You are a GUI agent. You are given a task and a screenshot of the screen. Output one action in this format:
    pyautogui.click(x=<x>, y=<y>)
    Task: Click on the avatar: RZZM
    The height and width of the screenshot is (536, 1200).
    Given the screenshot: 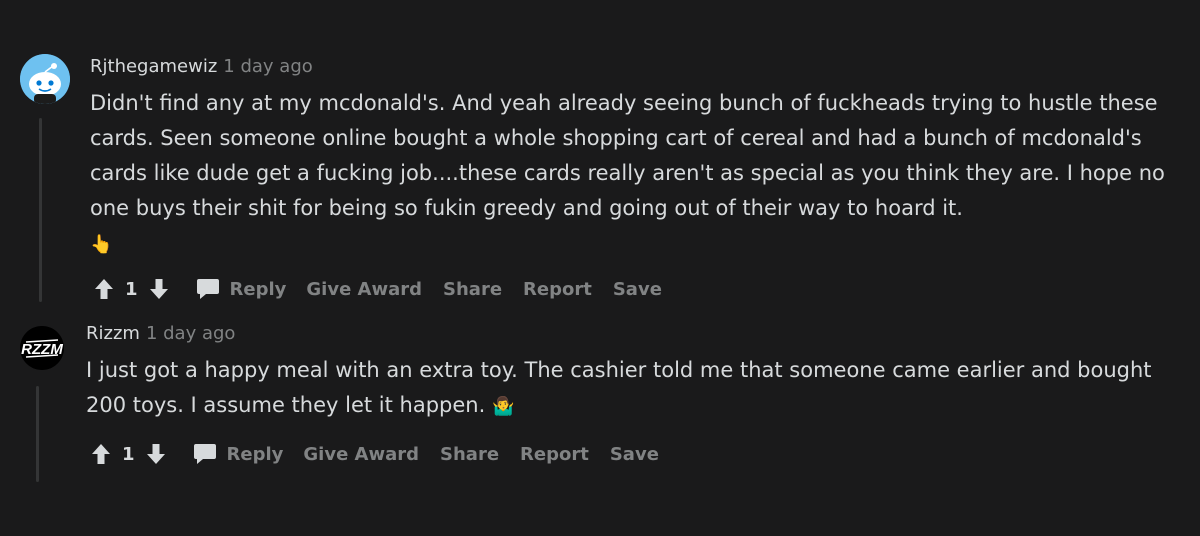 What is the action you would take?
    pyautogui.click(x=42, y=348)
    